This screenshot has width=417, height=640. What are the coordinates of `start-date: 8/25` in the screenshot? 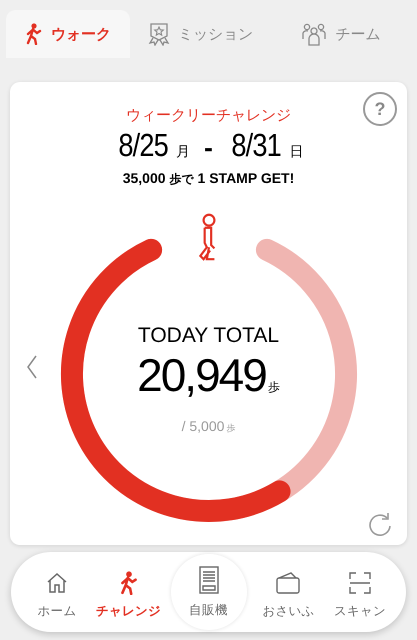 It's located at (143, 145).